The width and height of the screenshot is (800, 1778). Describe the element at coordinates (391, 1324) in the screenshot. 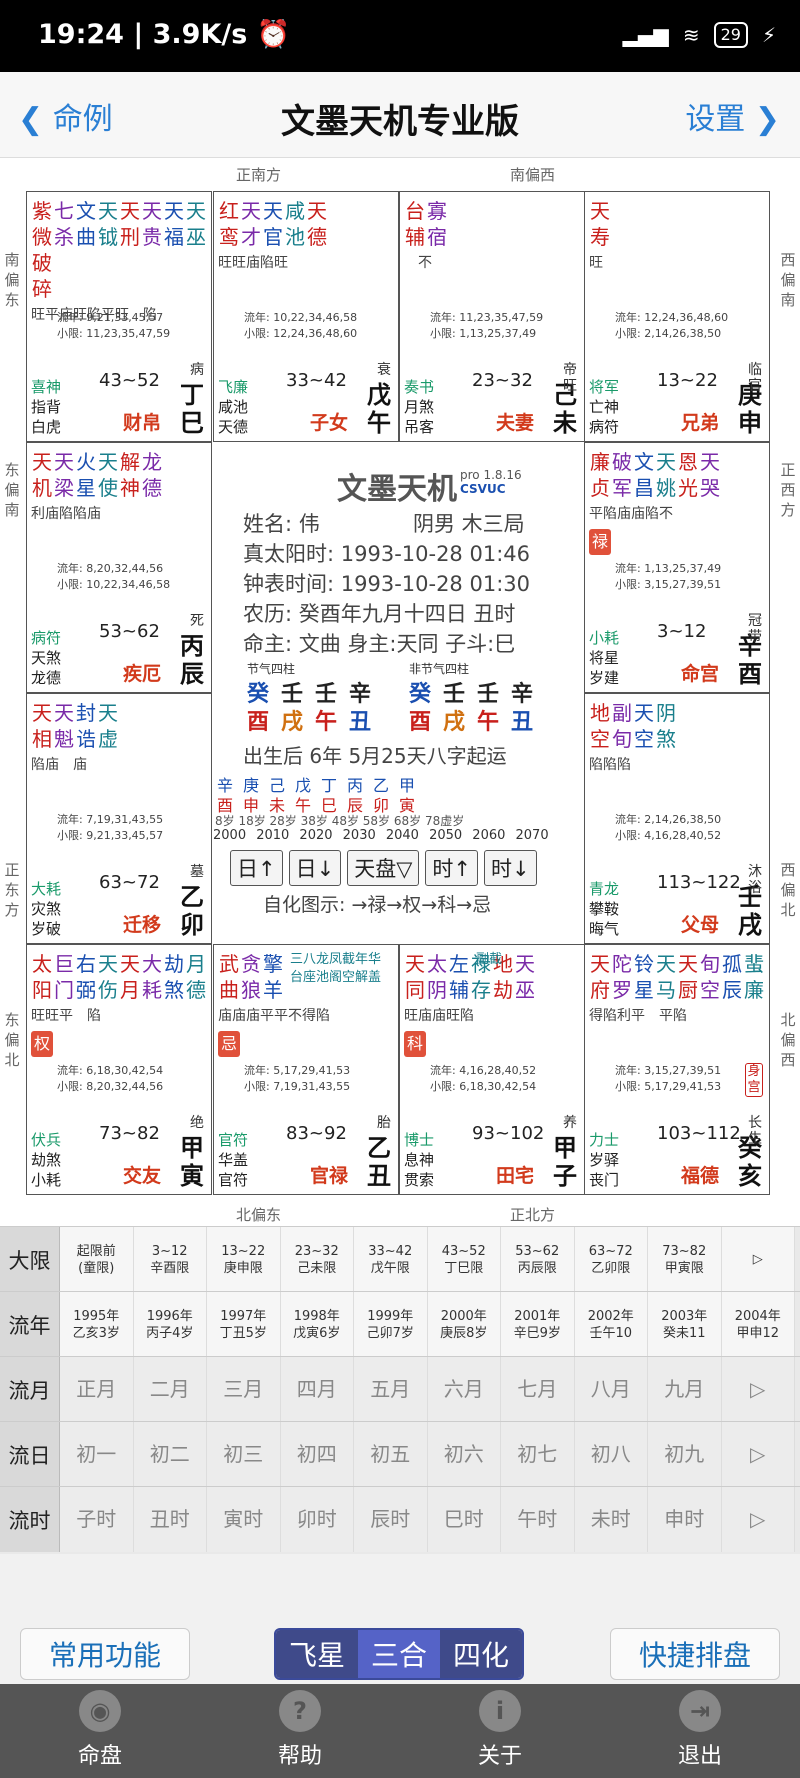

I see `time-cell: 1999年 己卯7岁` at that location.